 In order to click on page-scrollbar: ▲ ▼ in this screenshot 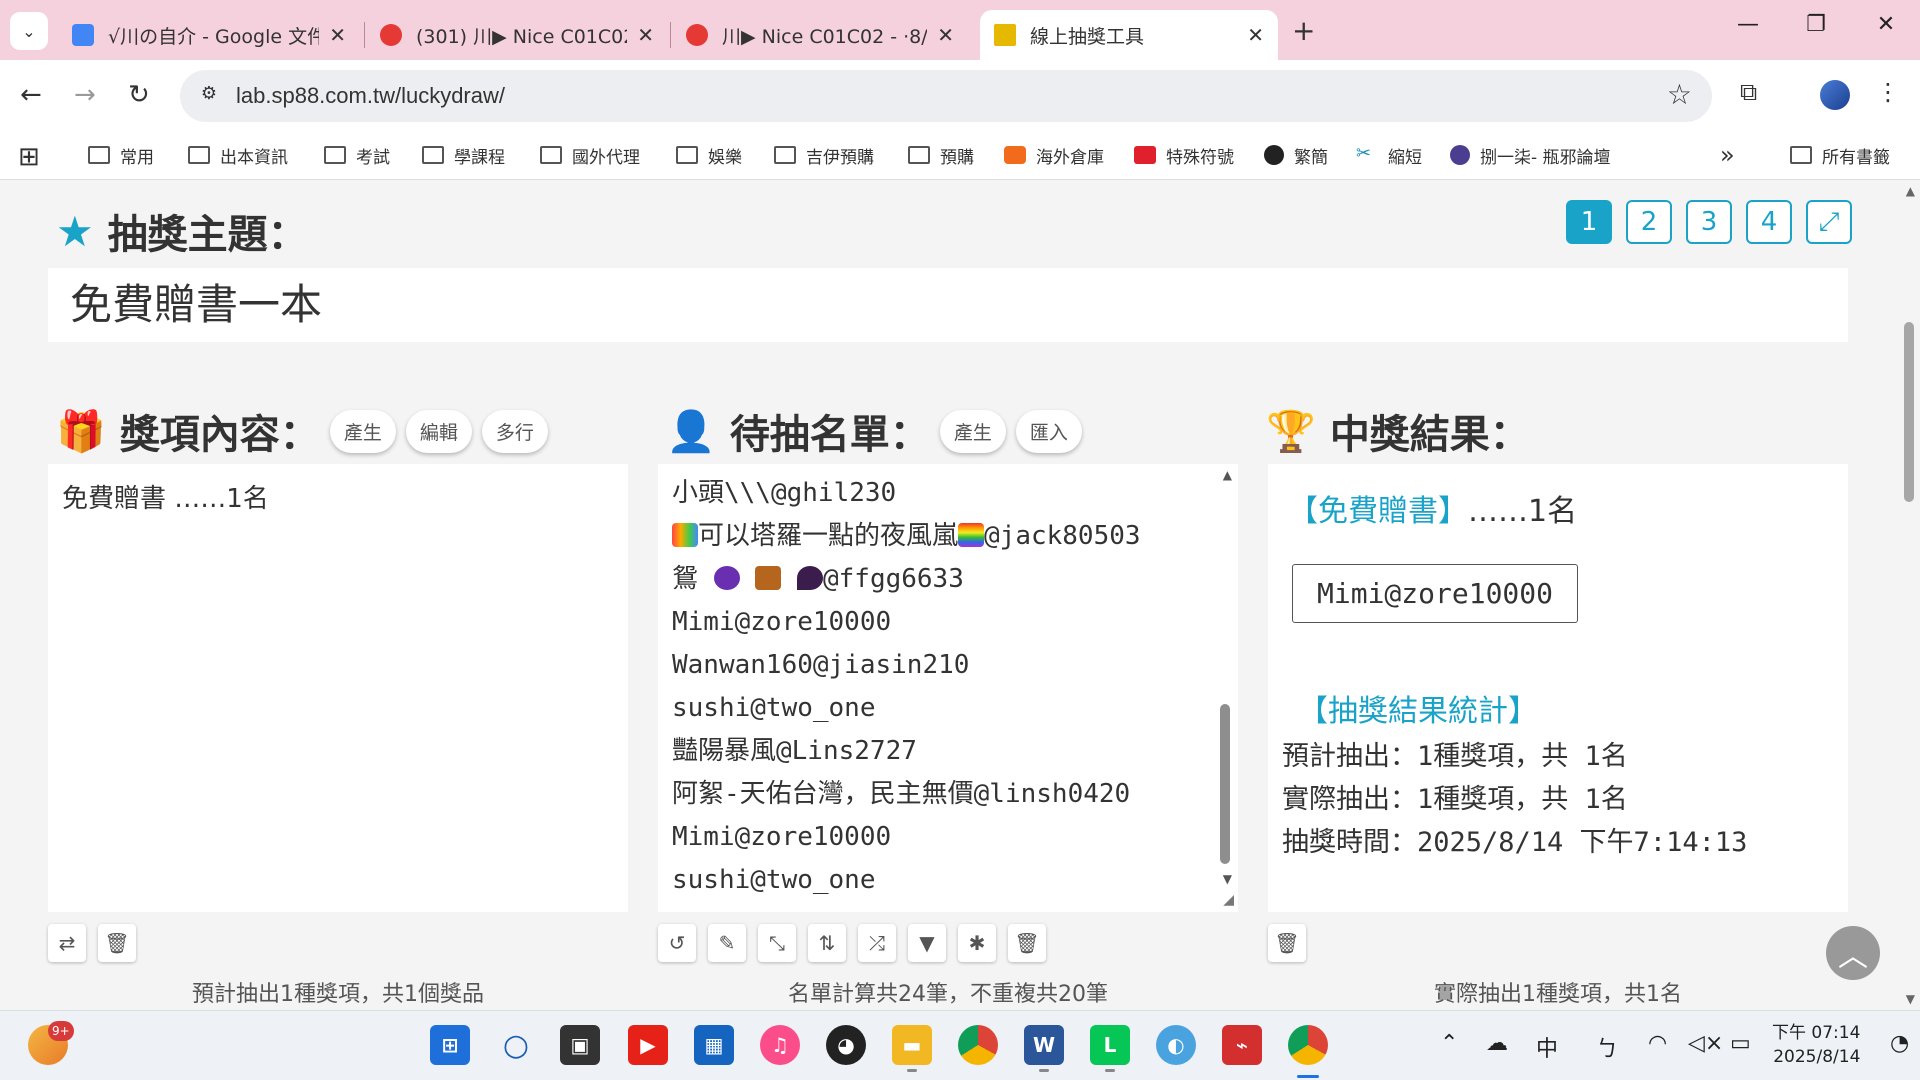, I will do `click(1909, 595)`.